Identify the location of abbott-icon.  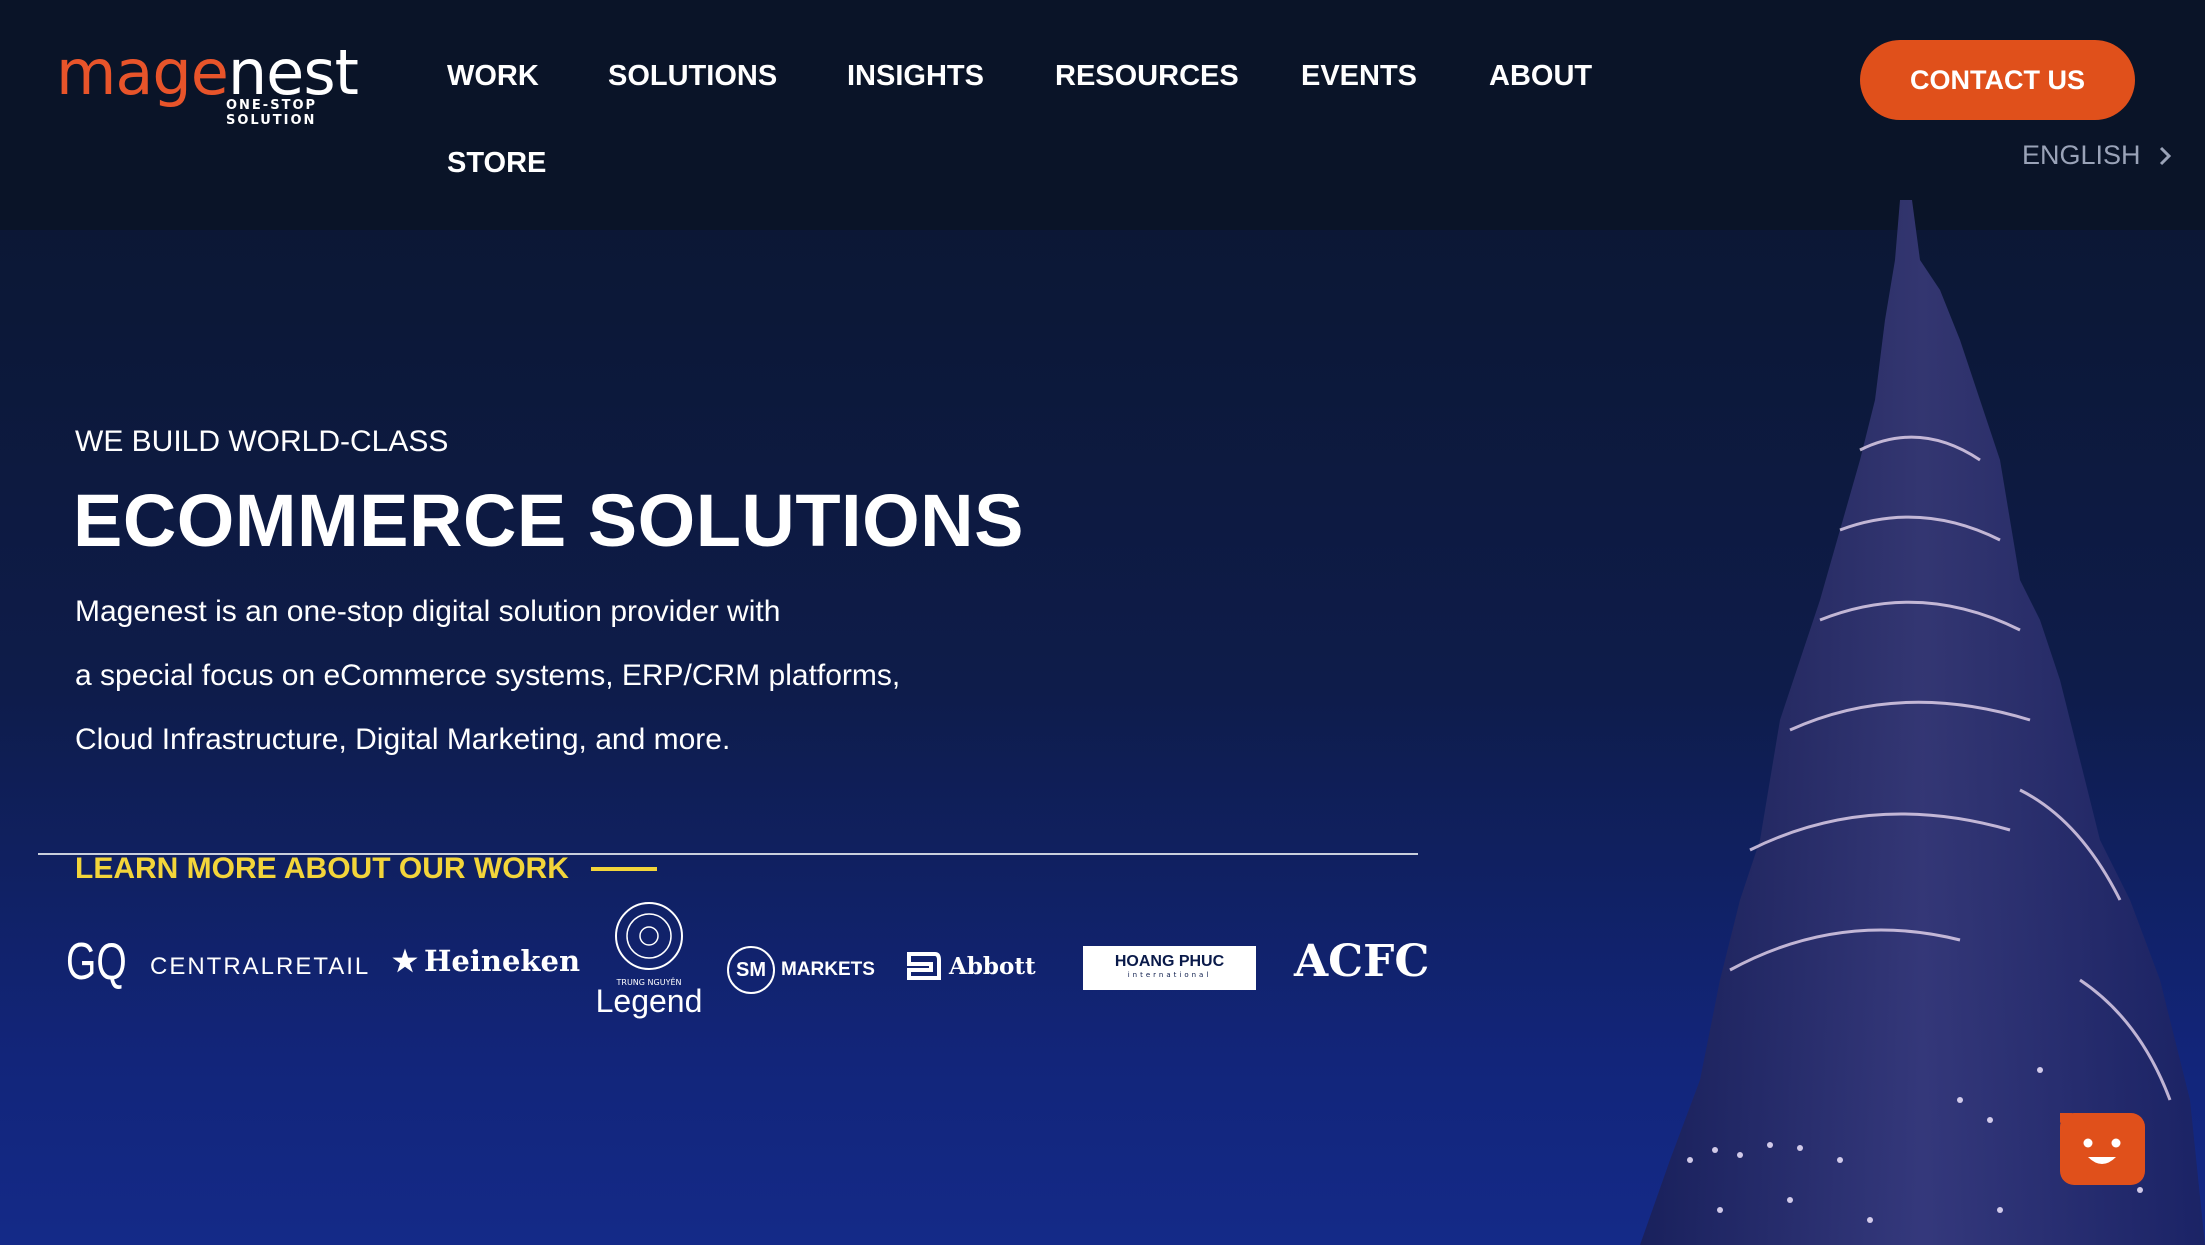
(924, 966).